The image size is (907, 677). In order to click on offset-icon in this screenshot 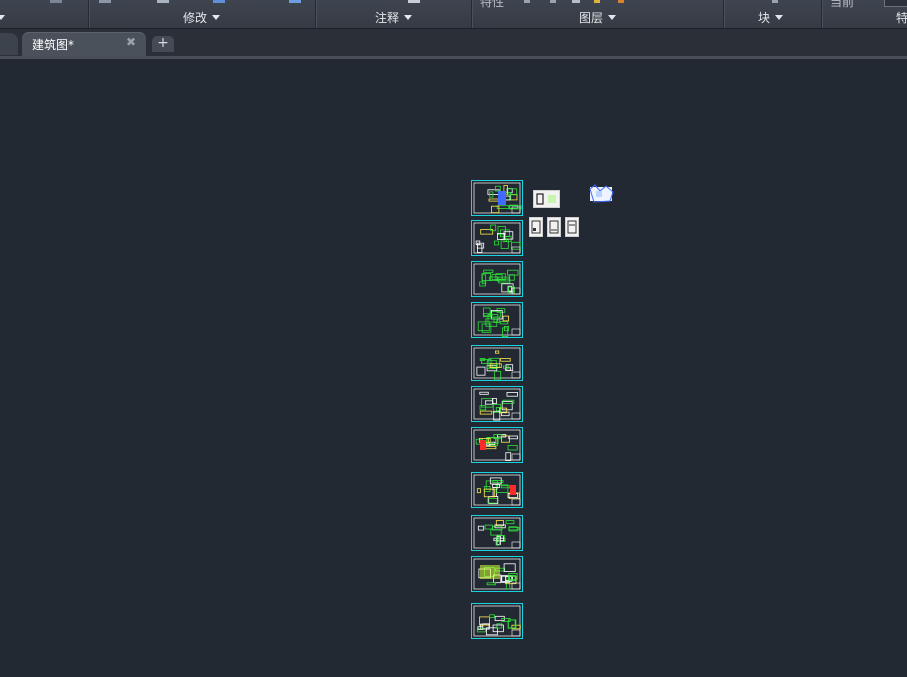, I will do `click(295, 1)`.